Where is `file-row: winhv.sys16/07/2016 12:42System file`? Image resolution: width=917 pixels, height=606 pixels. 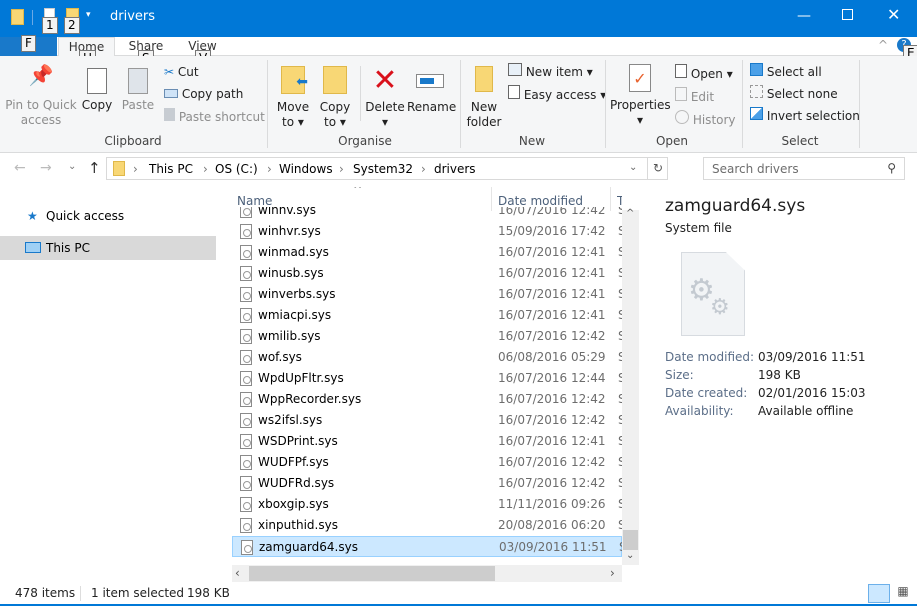
file-row: winhv.sys16/07/2016 12:42System file is located at coordinates (427, 214).